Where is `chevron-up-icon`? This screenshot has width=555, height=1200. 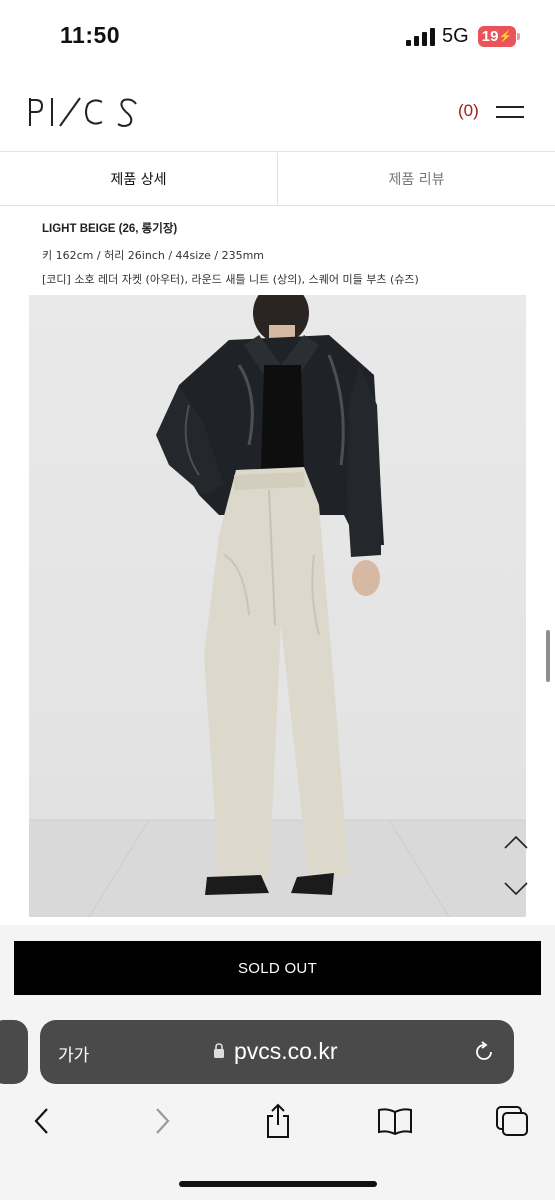 chevron-up-icon is located at coordinates (516, 842).